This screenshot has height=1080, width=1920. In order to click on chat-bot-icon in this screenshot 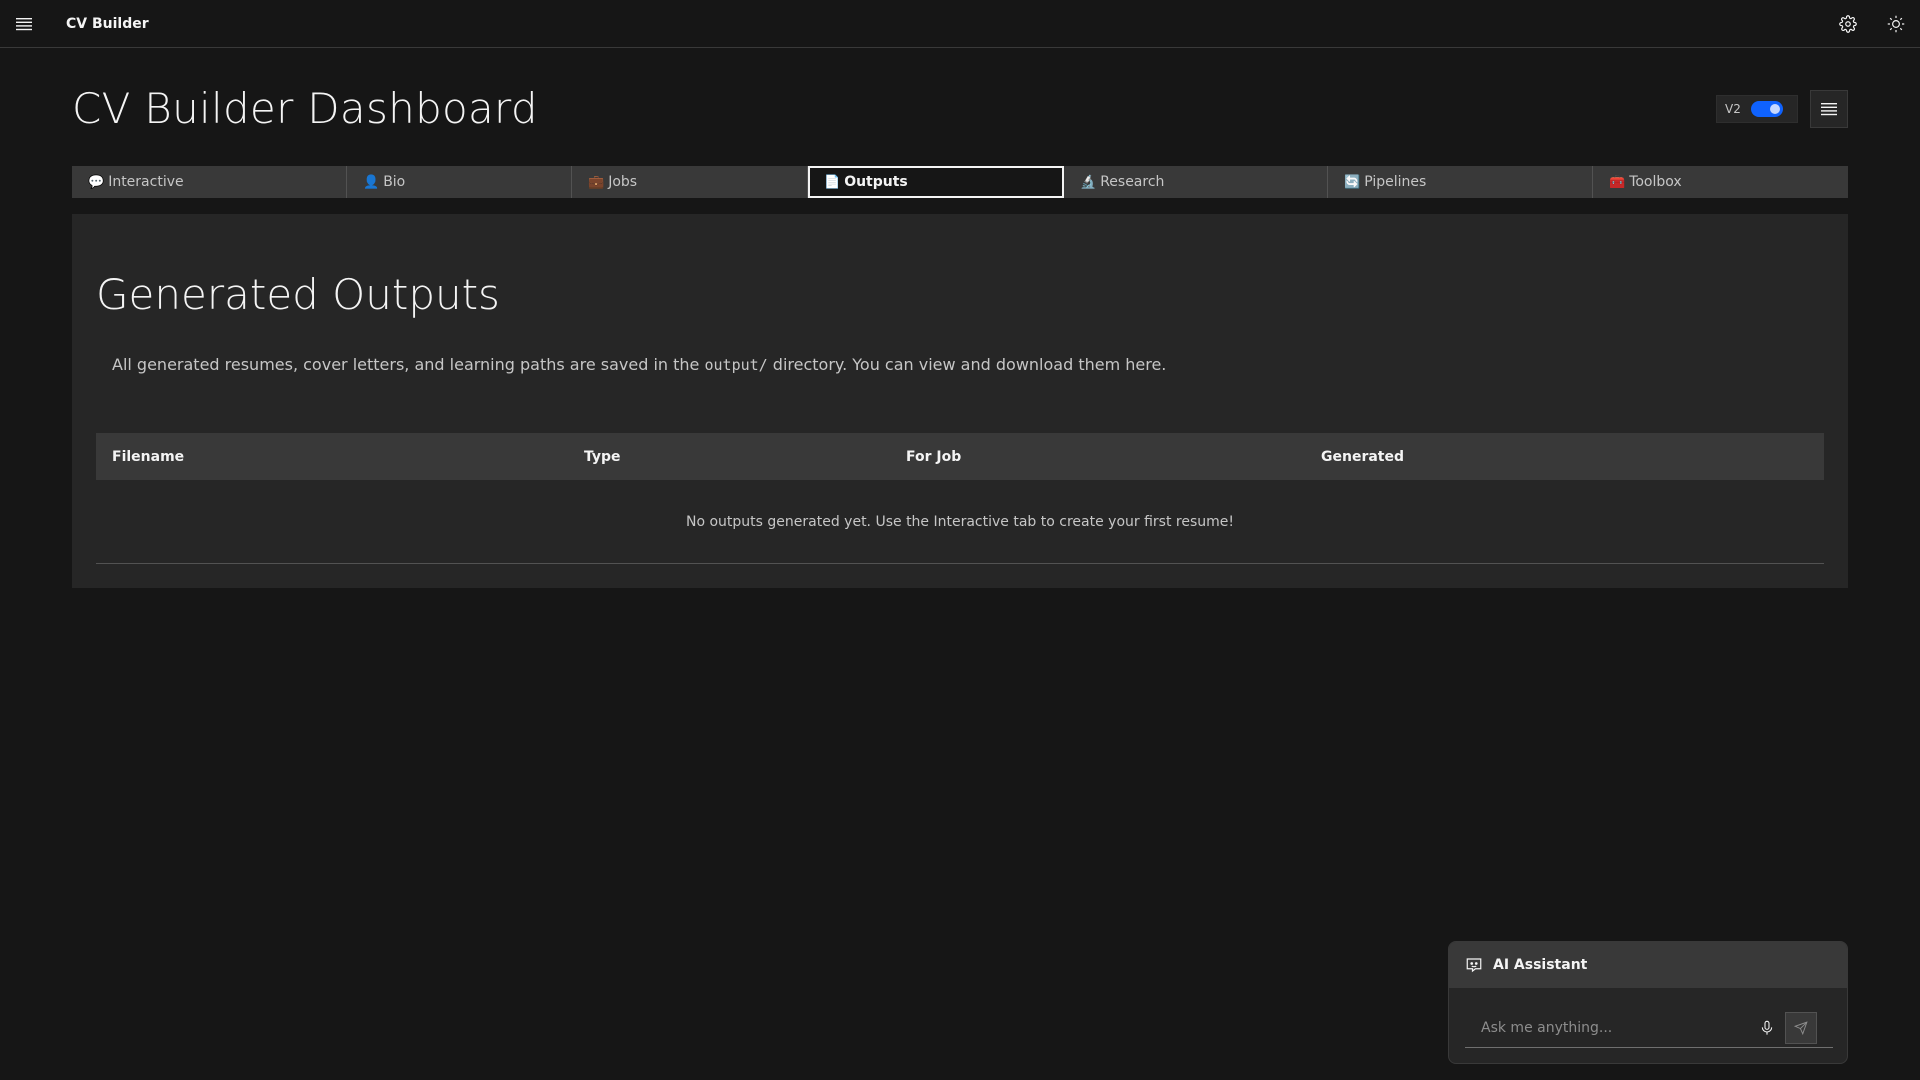, I will do `click(1474, 965)`.